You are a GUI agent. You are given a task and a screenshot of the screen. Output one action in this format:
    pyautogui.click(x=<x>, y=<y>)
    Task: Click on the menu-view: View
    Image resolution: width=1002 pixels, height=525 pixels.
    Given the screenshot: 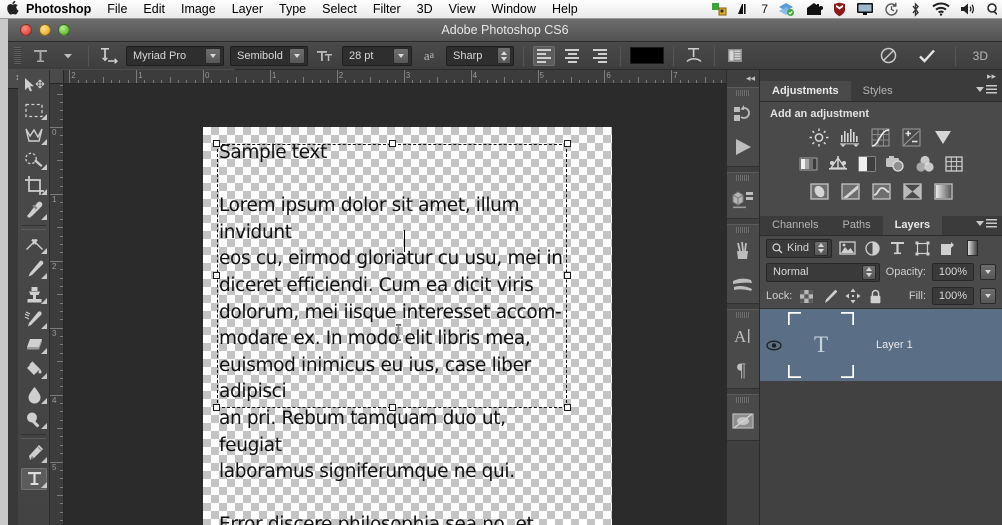 What is the action you would take?
    pyautogui.click(x=462, y=9)
    